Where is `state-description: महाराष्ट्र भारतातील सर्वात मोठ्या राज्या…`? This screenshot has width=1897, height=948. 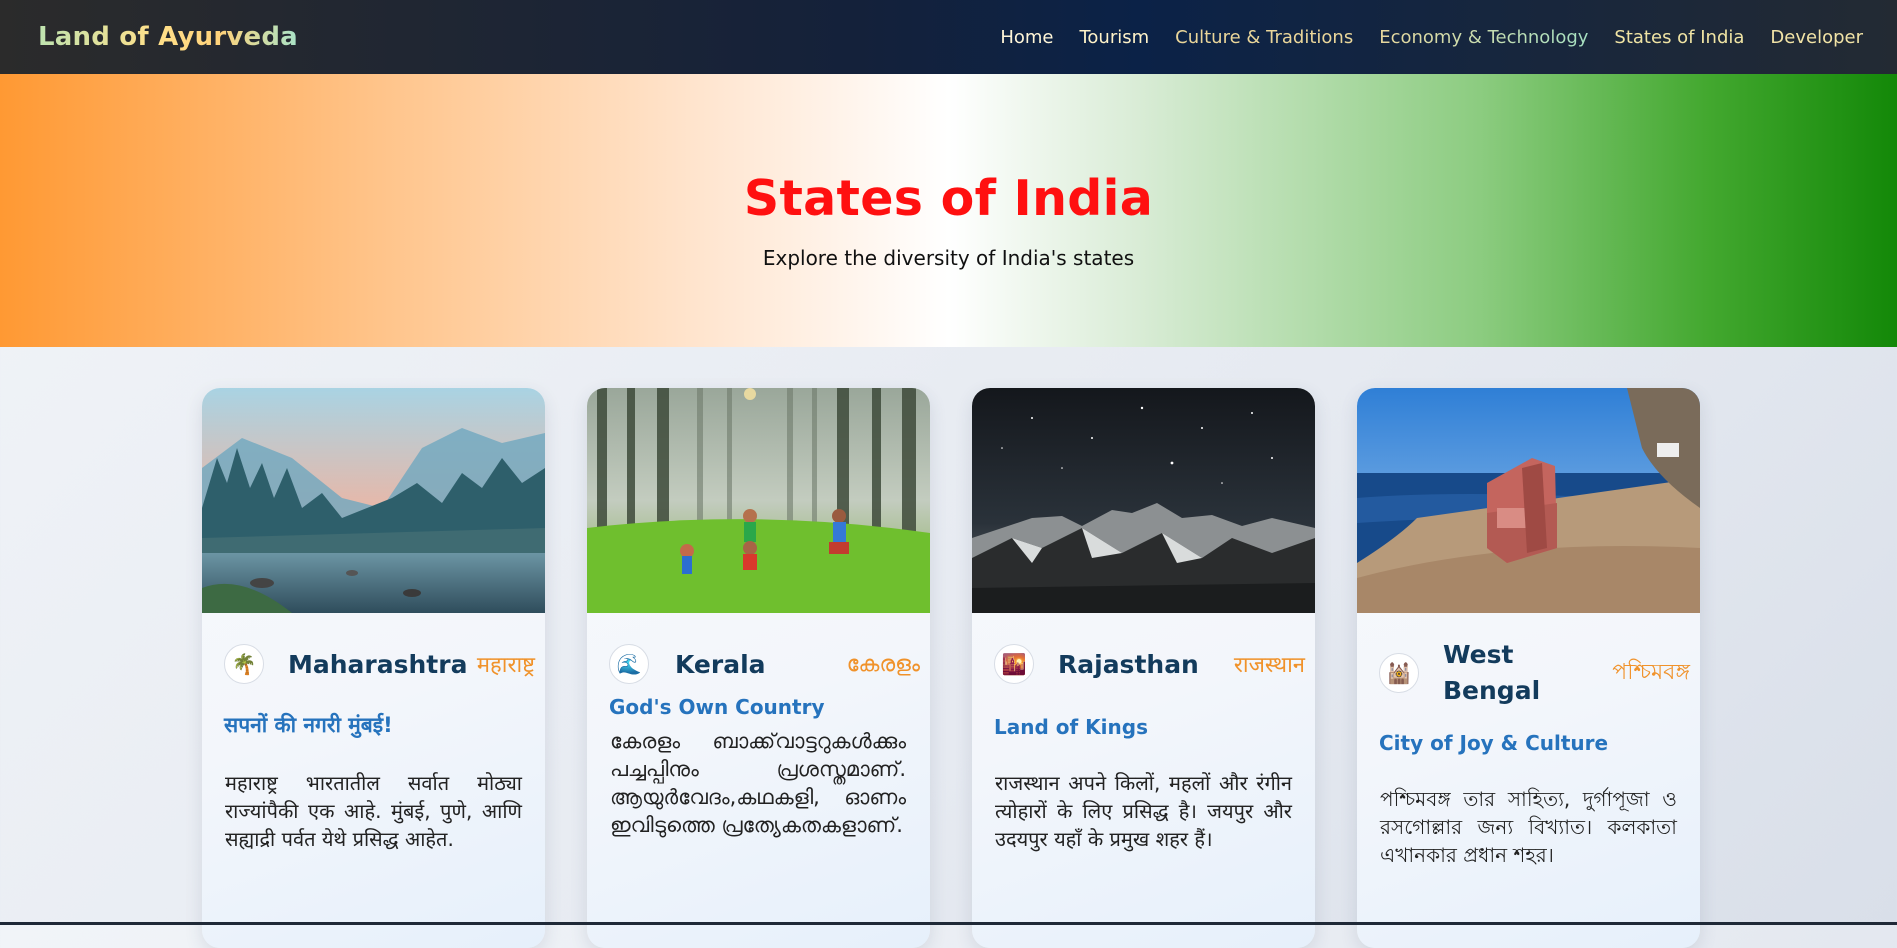 state-description: महाराष्ट्र भारतातील सर्वात मोठ्या राज्या… is located at coordinates (373, 811).